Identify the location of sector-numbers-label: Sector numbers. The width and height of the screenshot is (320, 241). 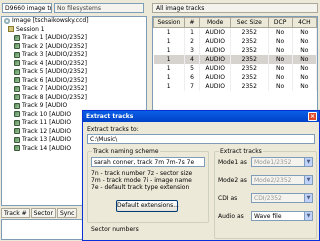
(115, 229).